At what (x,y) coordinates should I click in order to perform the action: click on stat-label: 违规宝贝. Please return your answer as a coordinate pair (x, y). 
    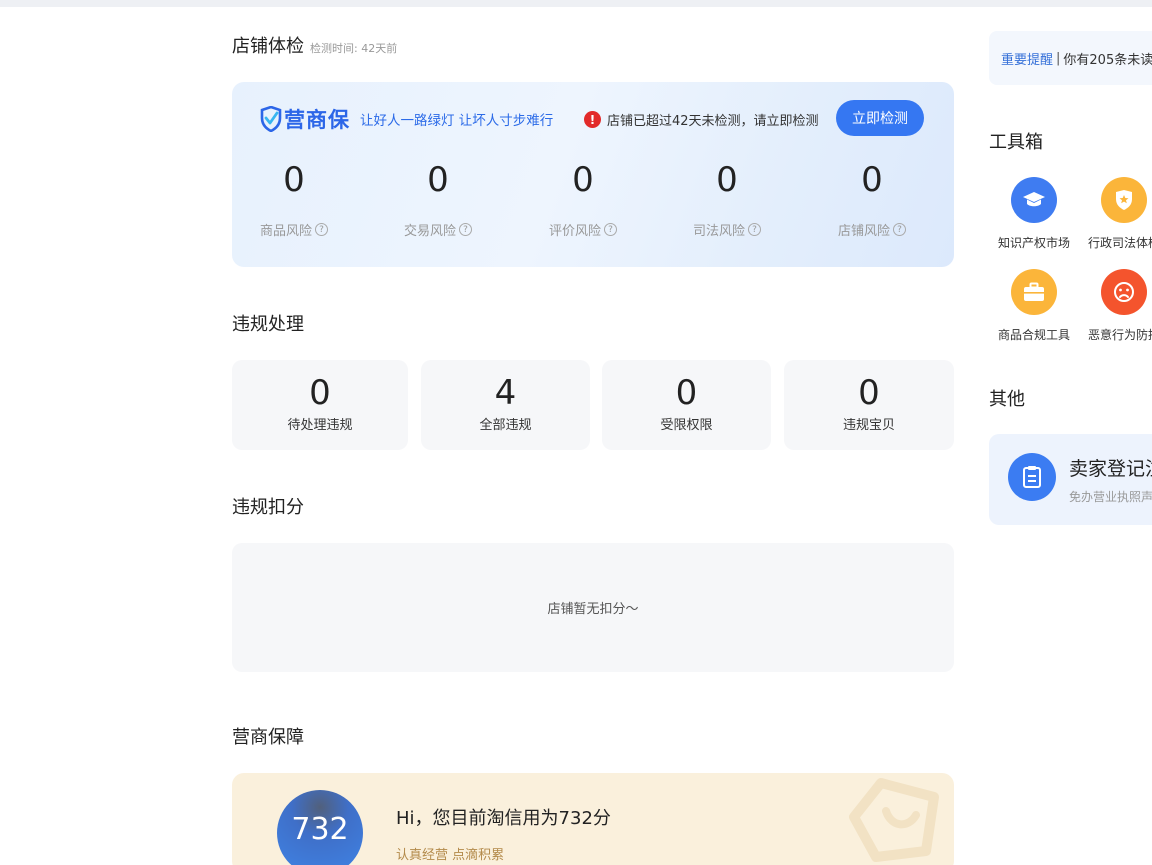
    Looking at the image, I should click on (868, 425).